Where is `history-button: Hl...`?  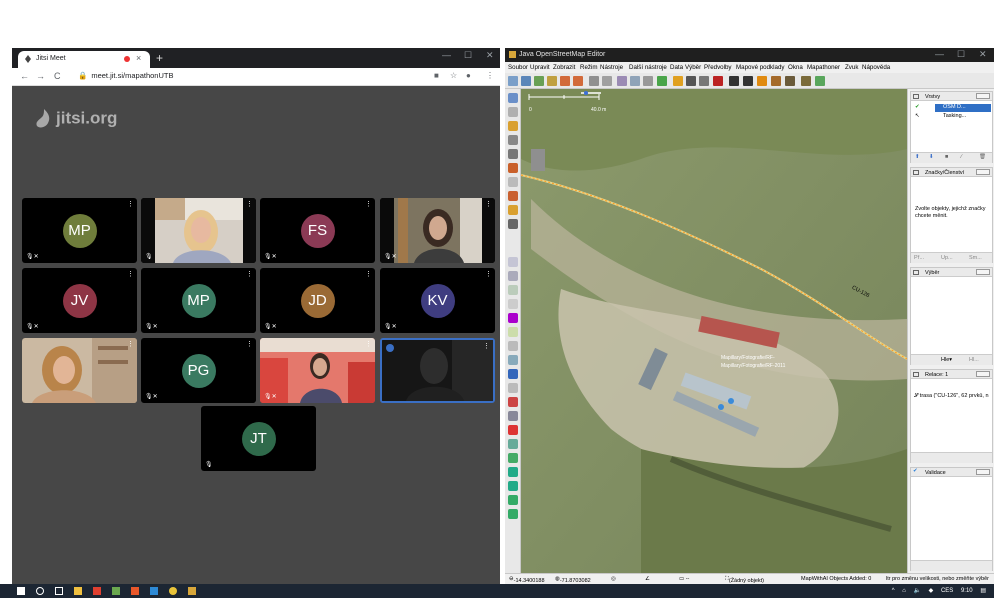
history-button: Hl... is located at coordinates (974, 360).